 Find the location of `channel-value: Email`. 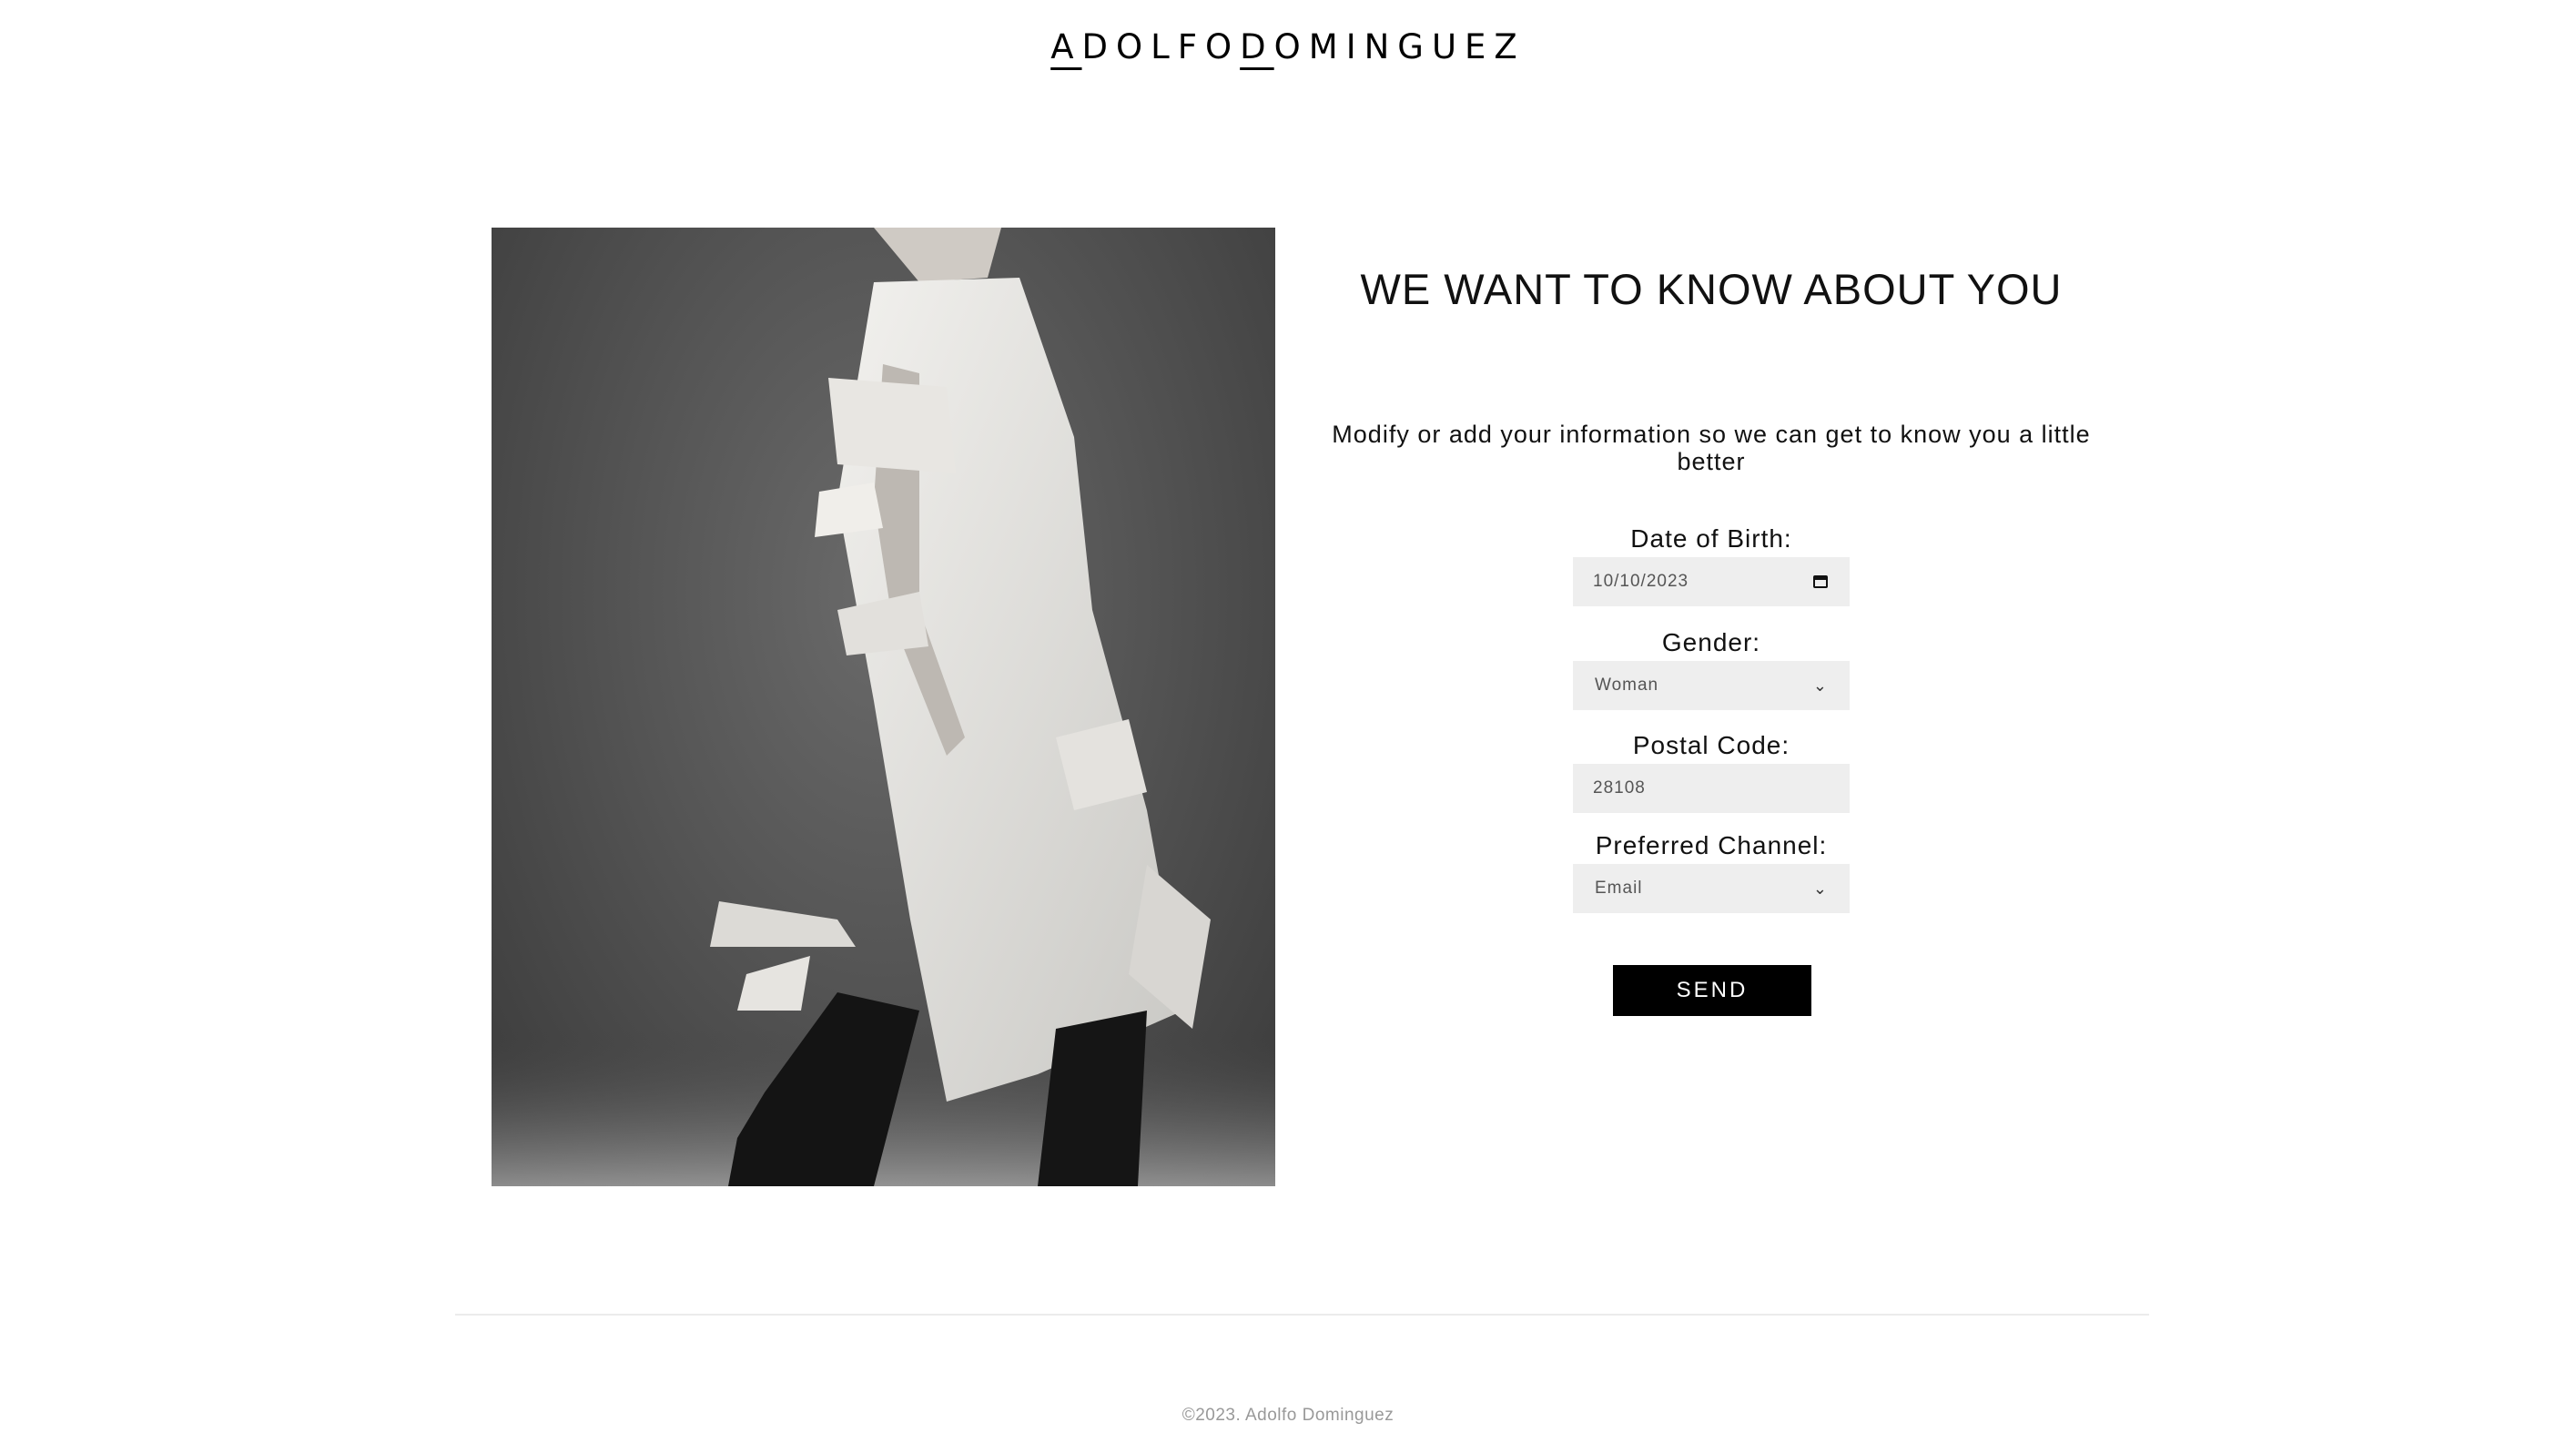

channel-value: Email is located at coordinates (1619, 888).